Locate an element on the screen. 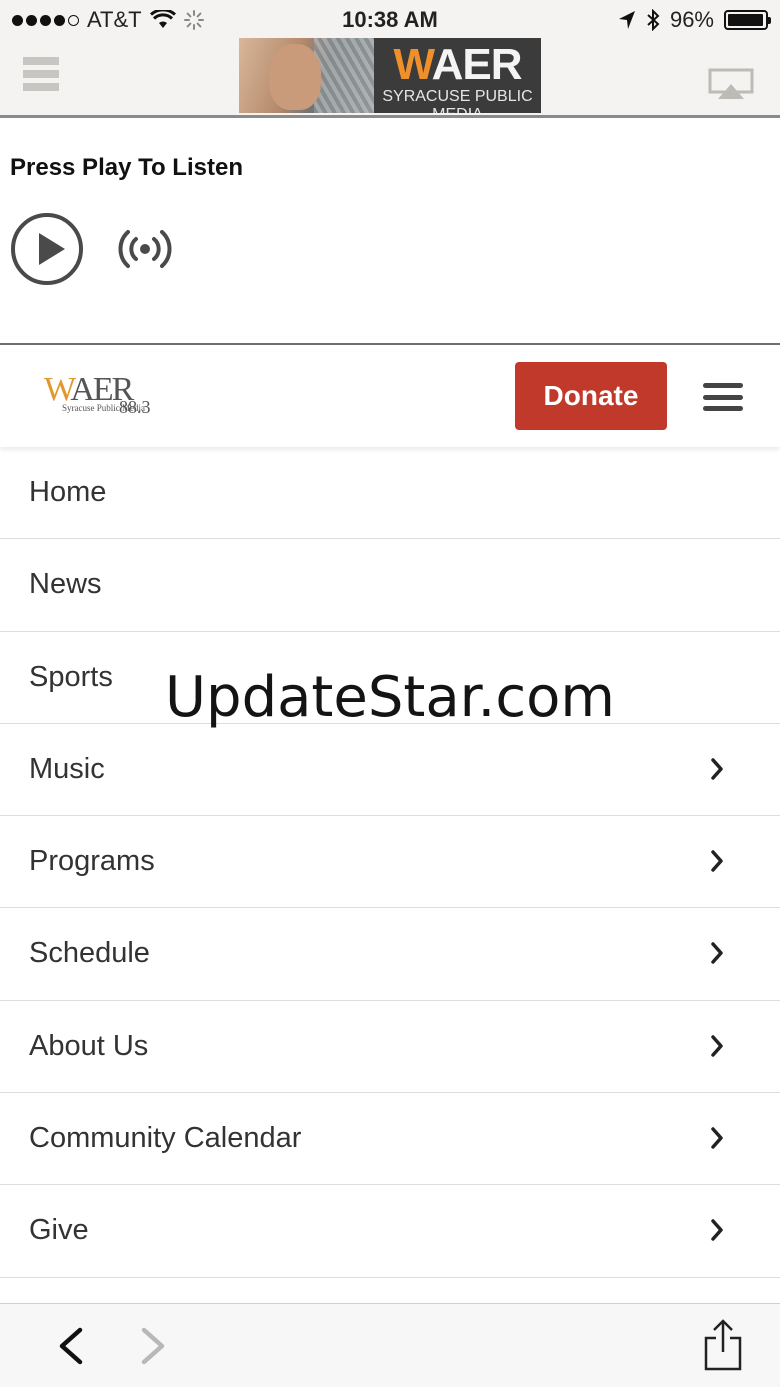 Image resolution: width=780 pixels, height=1387 pixels. forward-arrow-icon is located at coordinates (153, 1346).